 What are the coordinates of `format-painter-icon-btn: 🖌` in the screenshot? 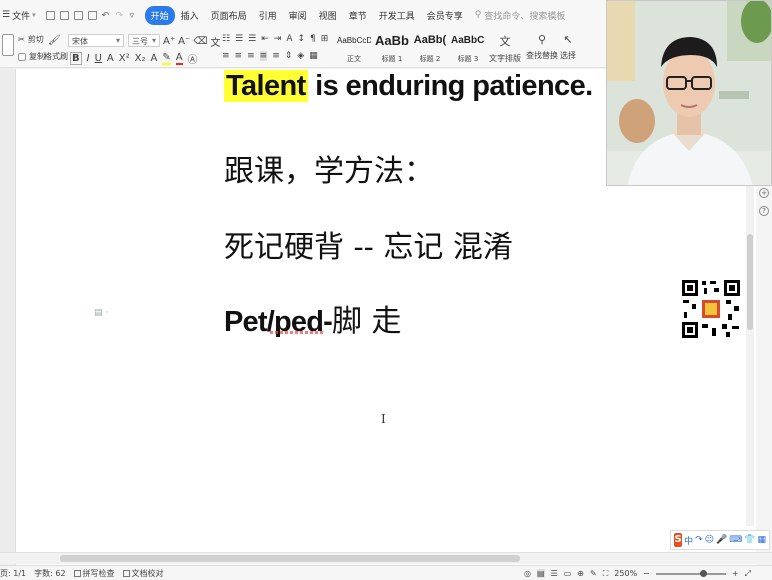 It's located at (54, 40).